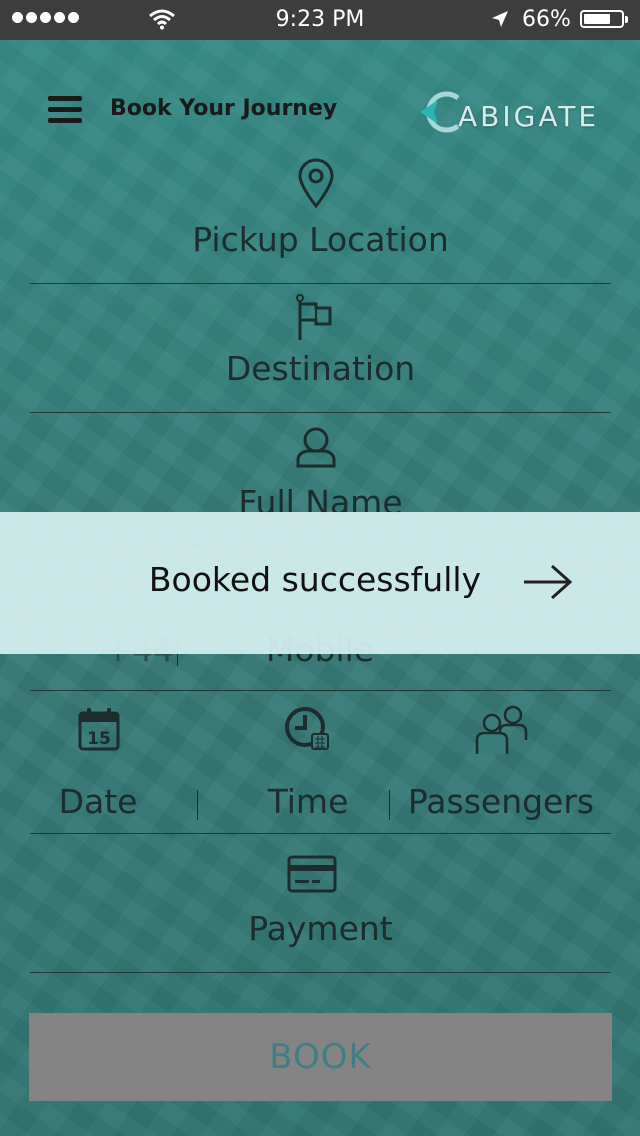 The image size is (640, 1136). Describe the element at coordinates (604, 19) in the screenshot. I see `battery-icon` at that location.